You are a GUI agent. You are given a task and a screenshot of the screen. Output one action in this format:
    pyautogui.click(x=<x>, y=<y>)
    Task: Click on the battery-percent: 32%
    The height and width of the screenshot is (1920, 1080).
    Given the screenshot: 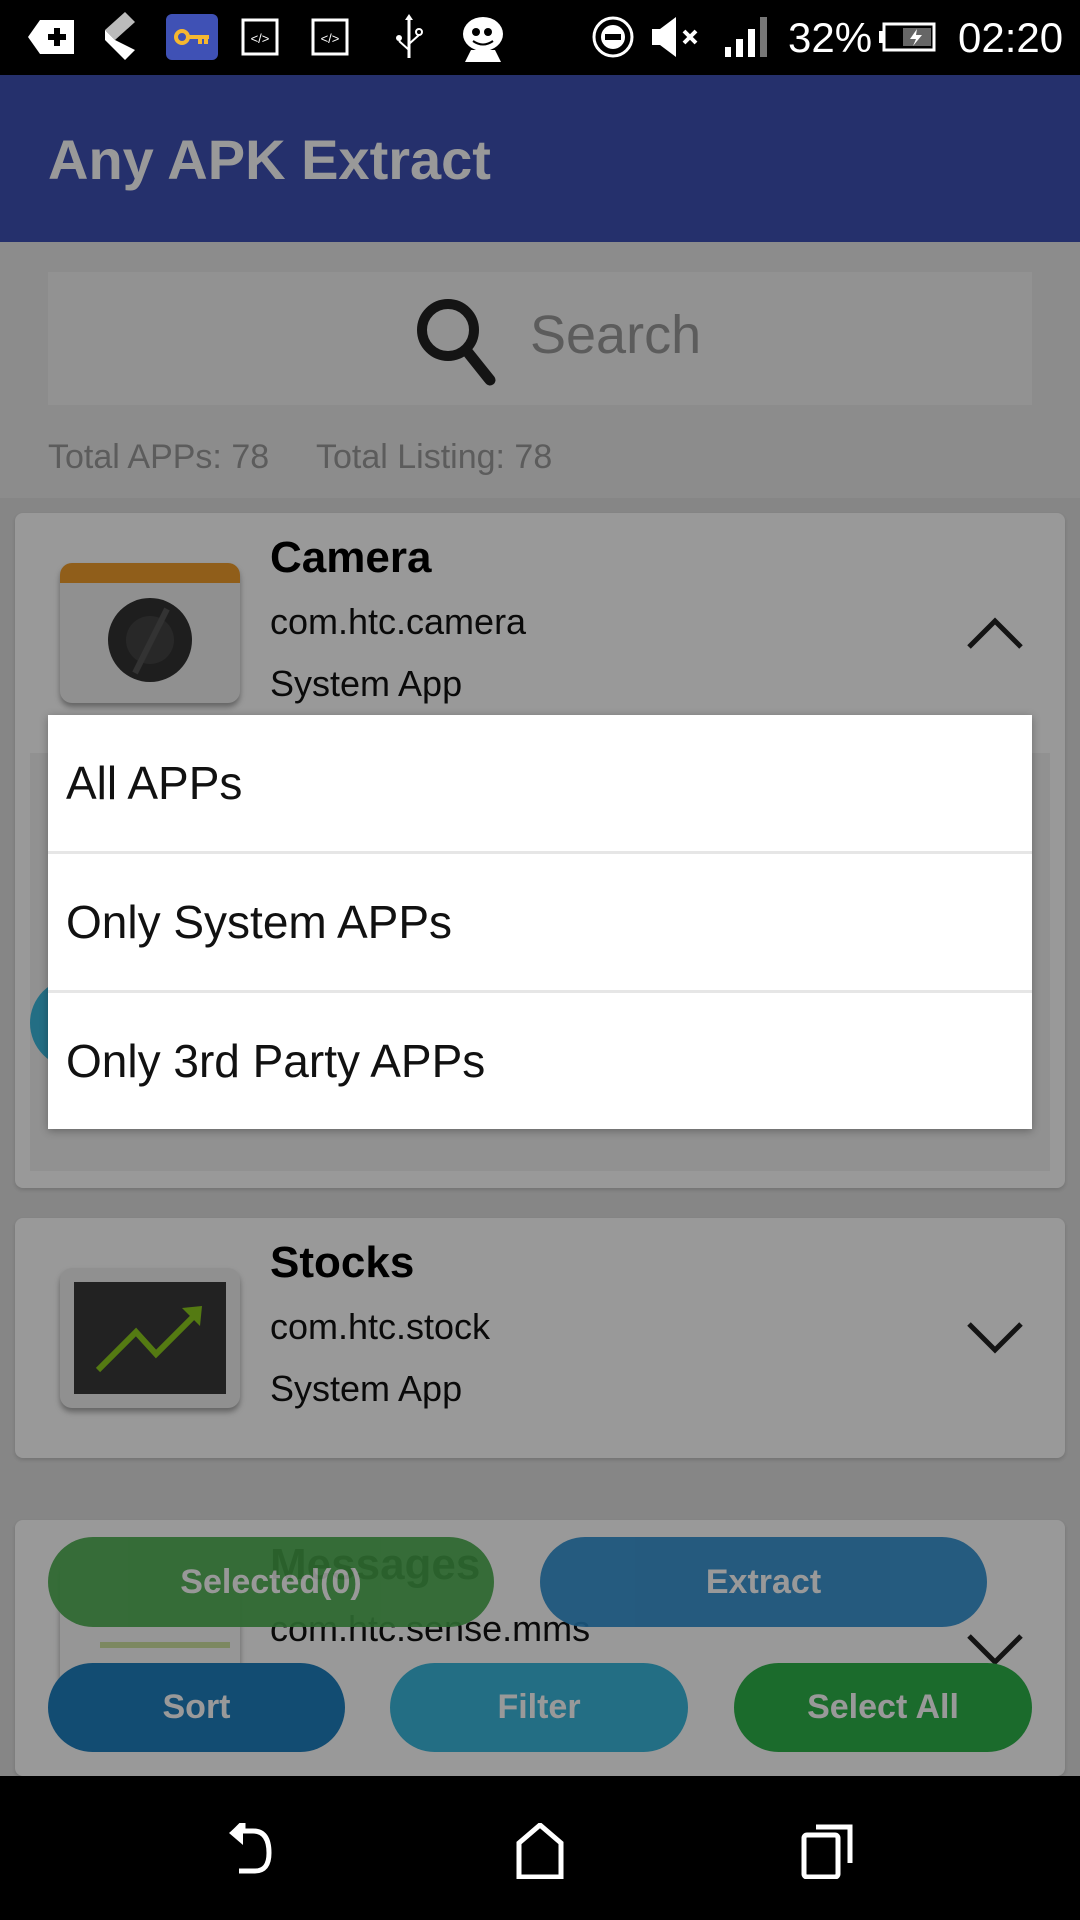 What is the action you would take?
    pyautogui.click(x=830, y=37)
    